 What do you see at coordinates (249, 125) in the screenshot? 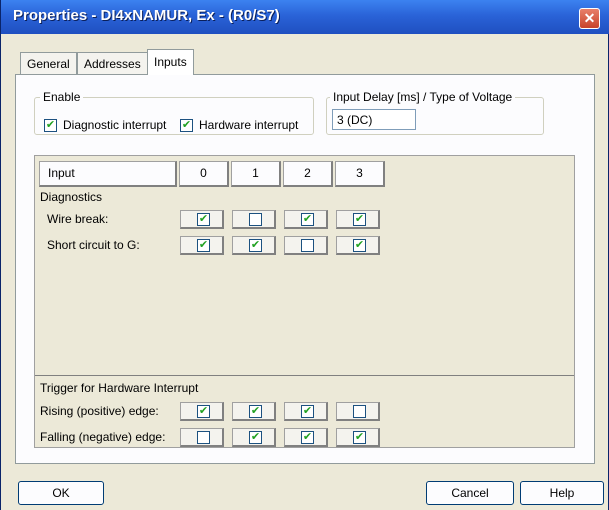
I see `hardware-interrupt-label: Hardware interrupt` at bounding box center [249, 125].